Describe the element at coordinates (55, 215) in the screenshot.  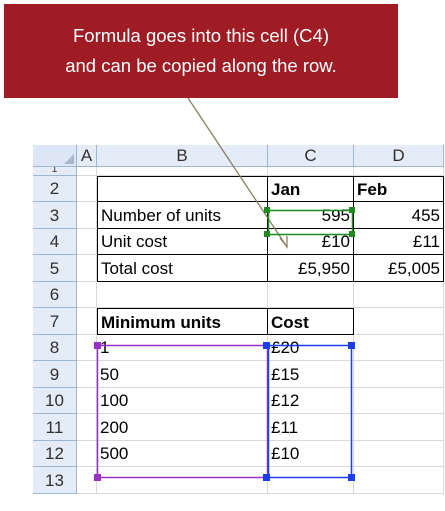
I see `row-header-3: 3` at that location.